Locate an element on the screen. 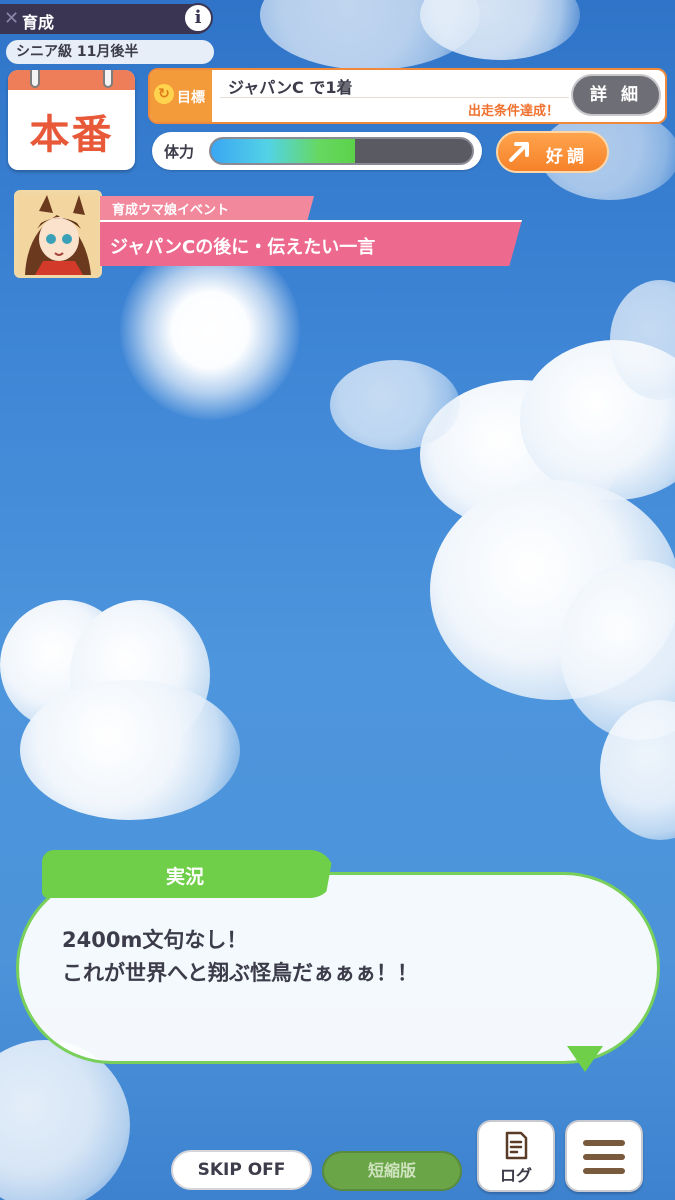 Image resolution: width=675 pixels, height=1200 pixels. goal-title: ジャパンC で1着 is located at coordinates (290, 87).